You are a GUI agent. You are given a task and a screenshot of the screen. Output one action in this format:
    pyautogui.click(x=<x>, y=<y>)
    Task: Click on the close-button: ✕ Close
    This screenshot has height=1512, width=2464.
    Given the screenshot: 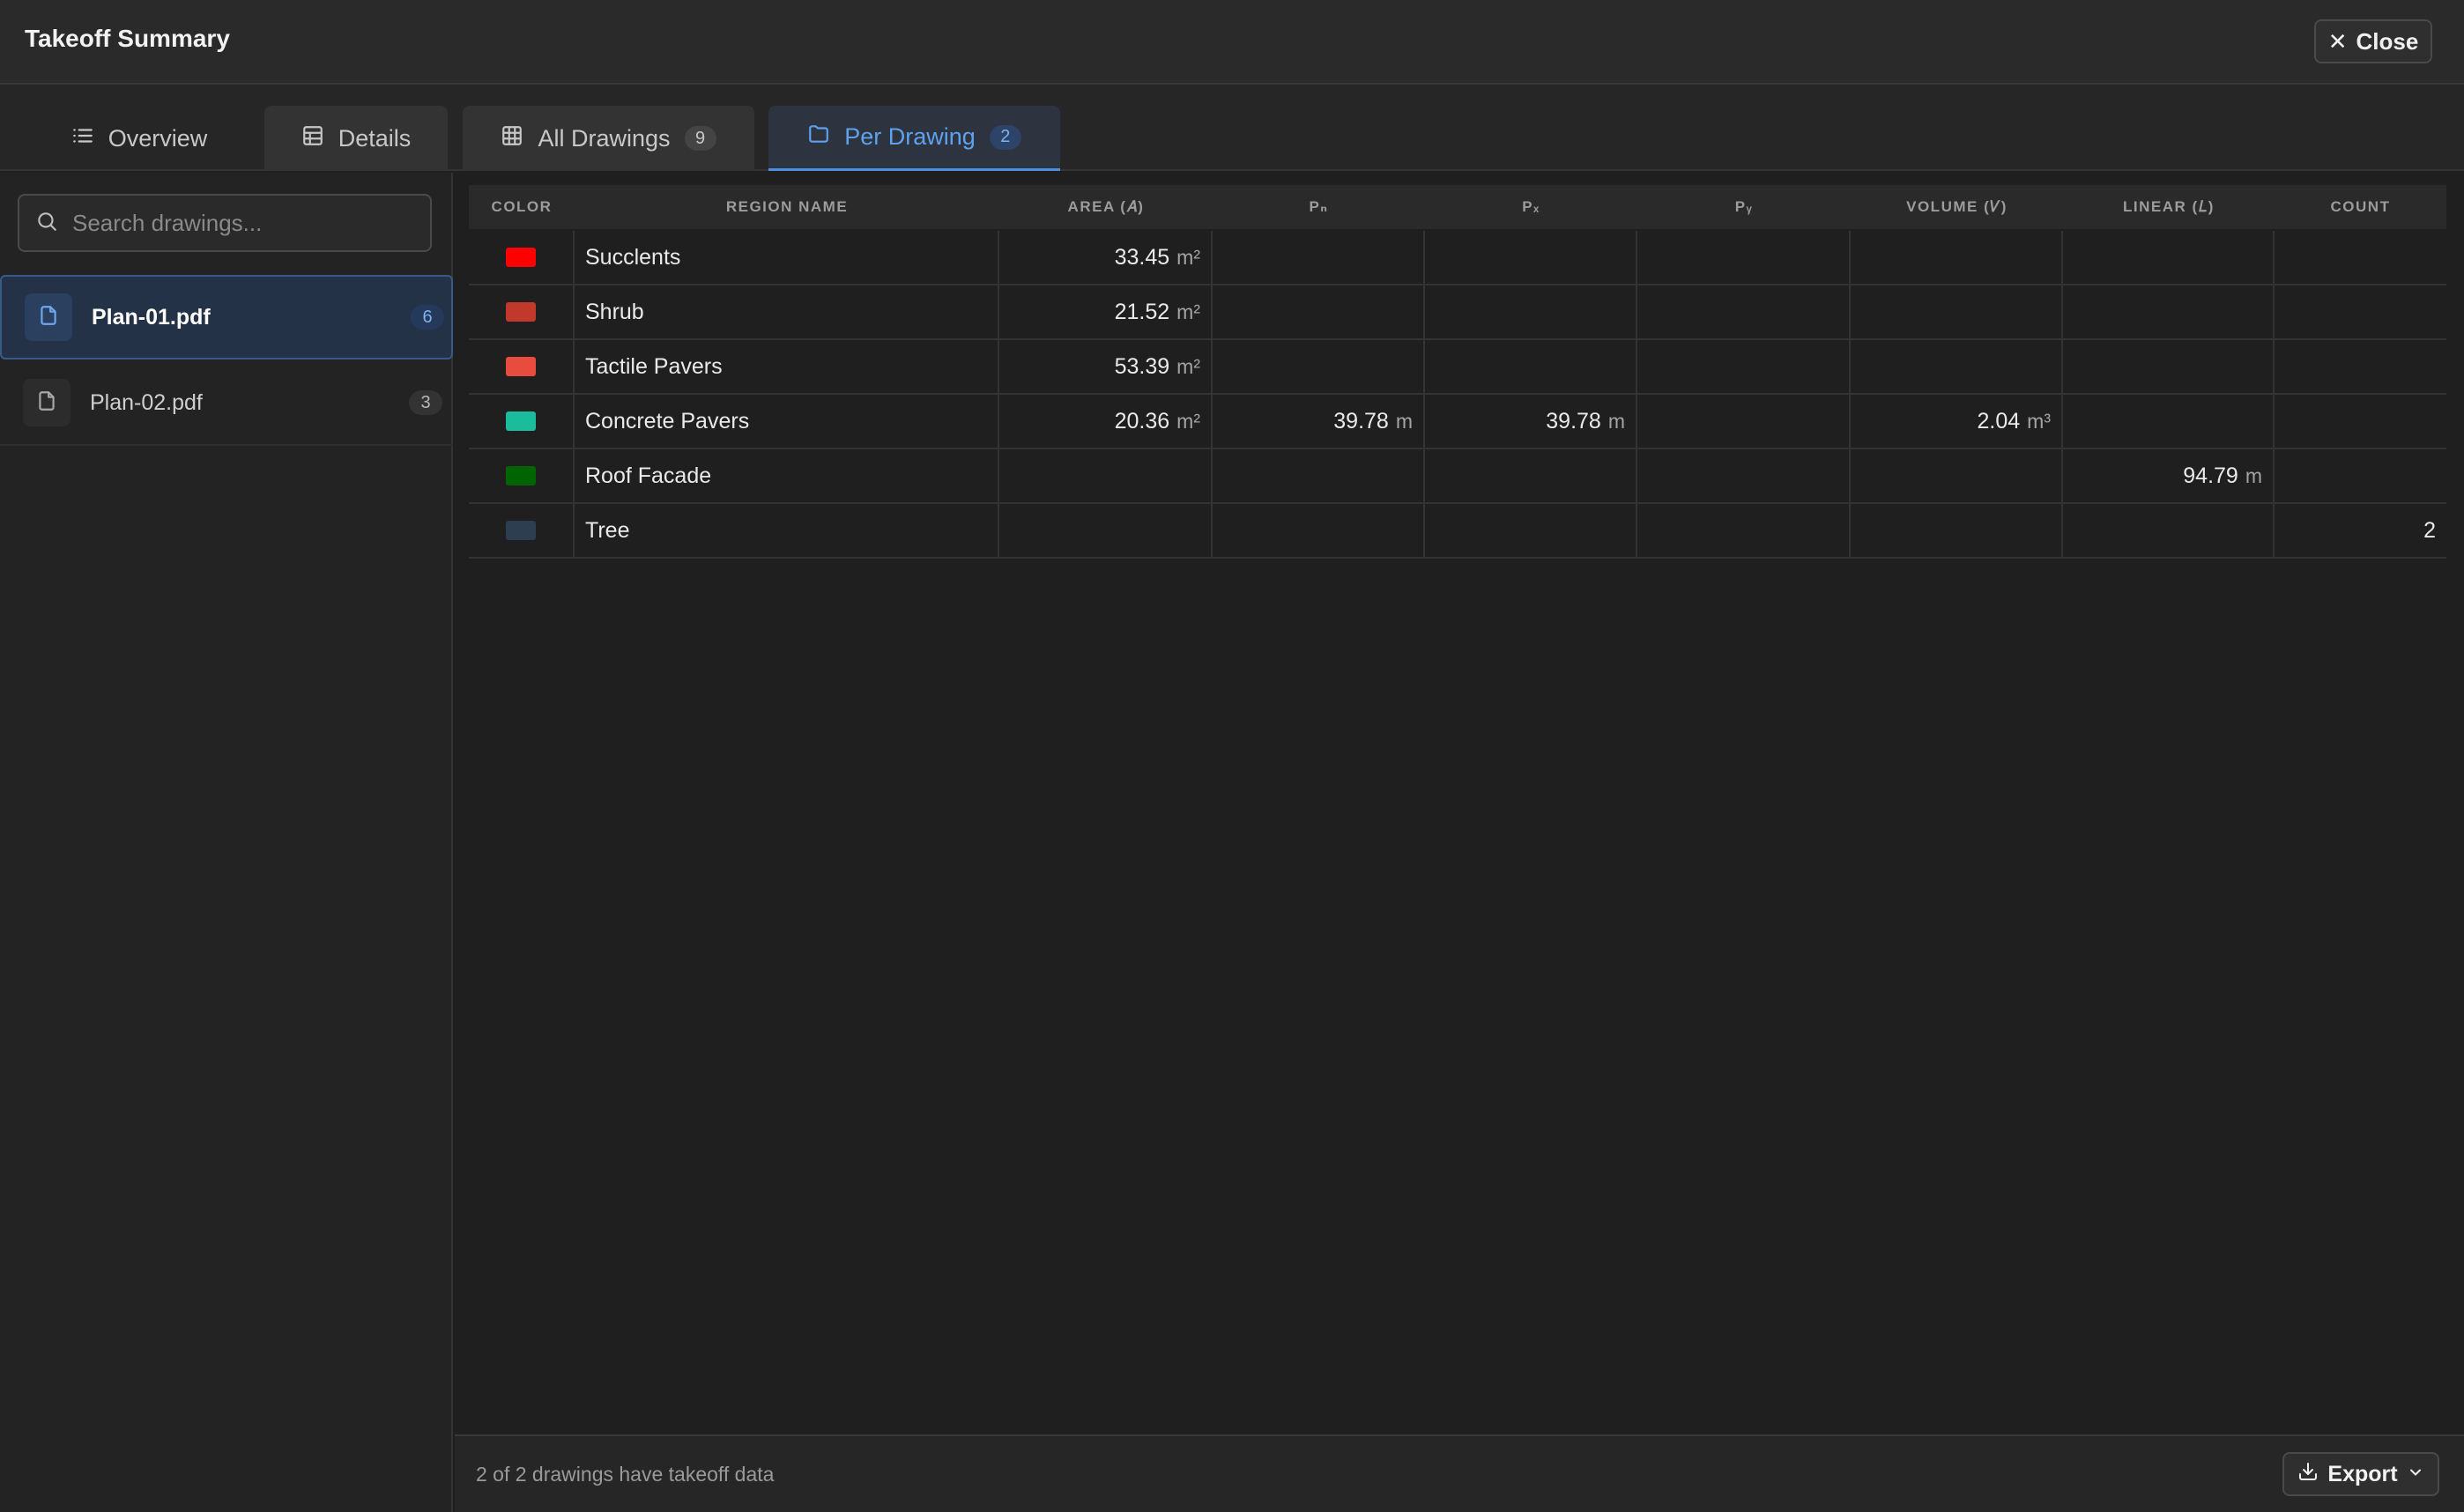 What is the action you would take?
    pyautogui.click(x=2373, y=41)
    